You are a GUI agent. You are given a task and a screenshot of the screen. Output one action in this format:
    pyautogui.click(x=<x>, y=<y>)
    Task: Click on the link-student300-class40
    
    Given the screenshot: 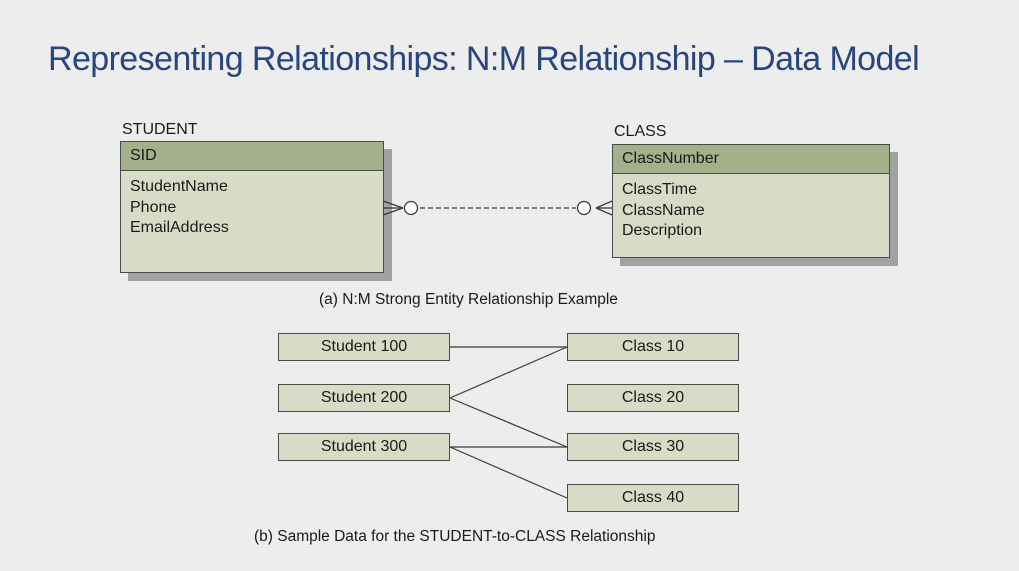 What is the action you would take?
    pyautogui.click(x=508, y=472)
    